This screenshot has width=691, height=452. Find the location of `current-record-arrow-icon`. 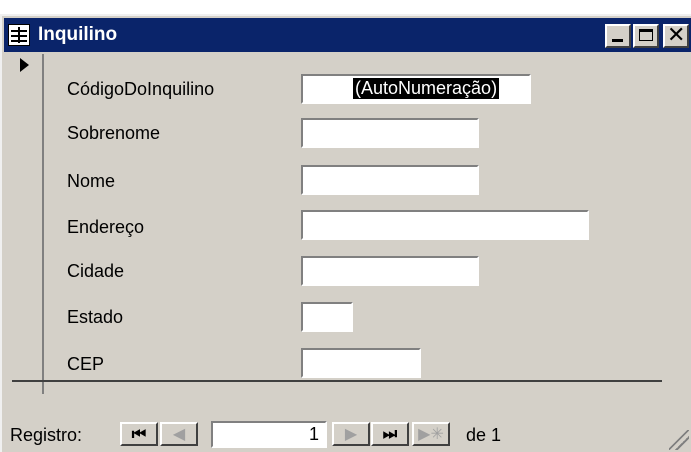

current-record-arrow-icon is located at coordinates (24, 65).